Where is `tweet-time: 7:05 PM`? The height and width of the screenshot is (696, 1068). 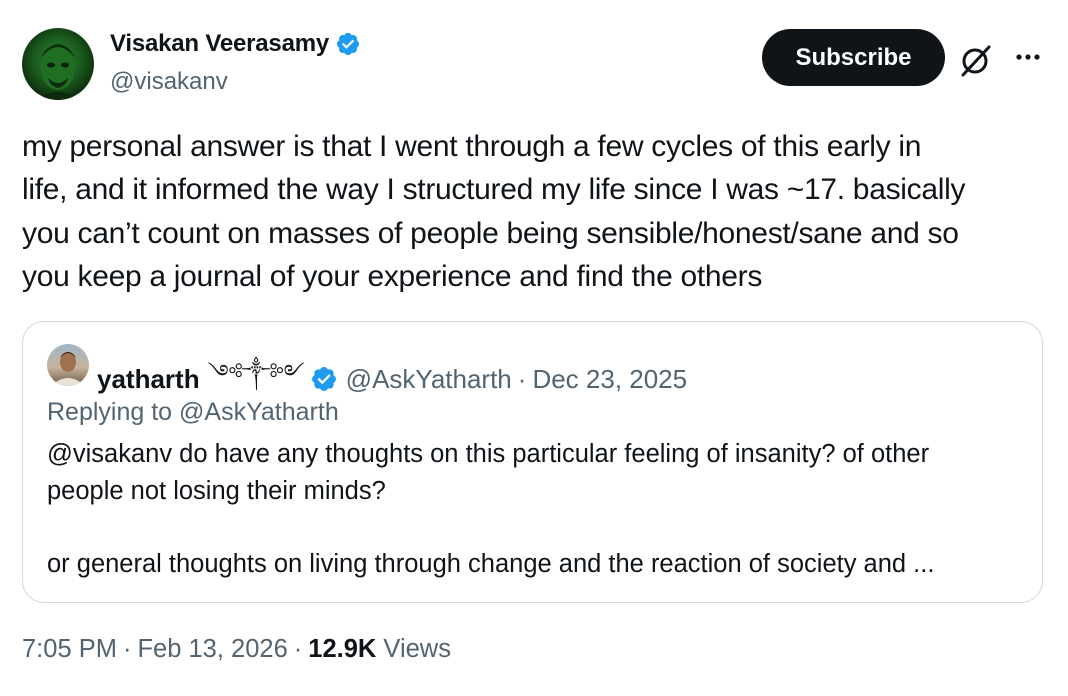 tweet-time: 7:05 PM is located at coordinates (69, 649).